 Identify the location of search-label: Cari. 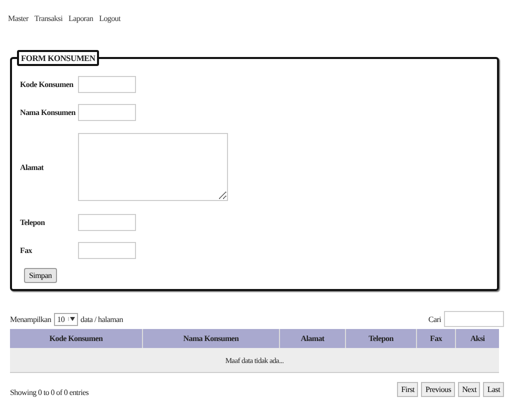
(434, 319).